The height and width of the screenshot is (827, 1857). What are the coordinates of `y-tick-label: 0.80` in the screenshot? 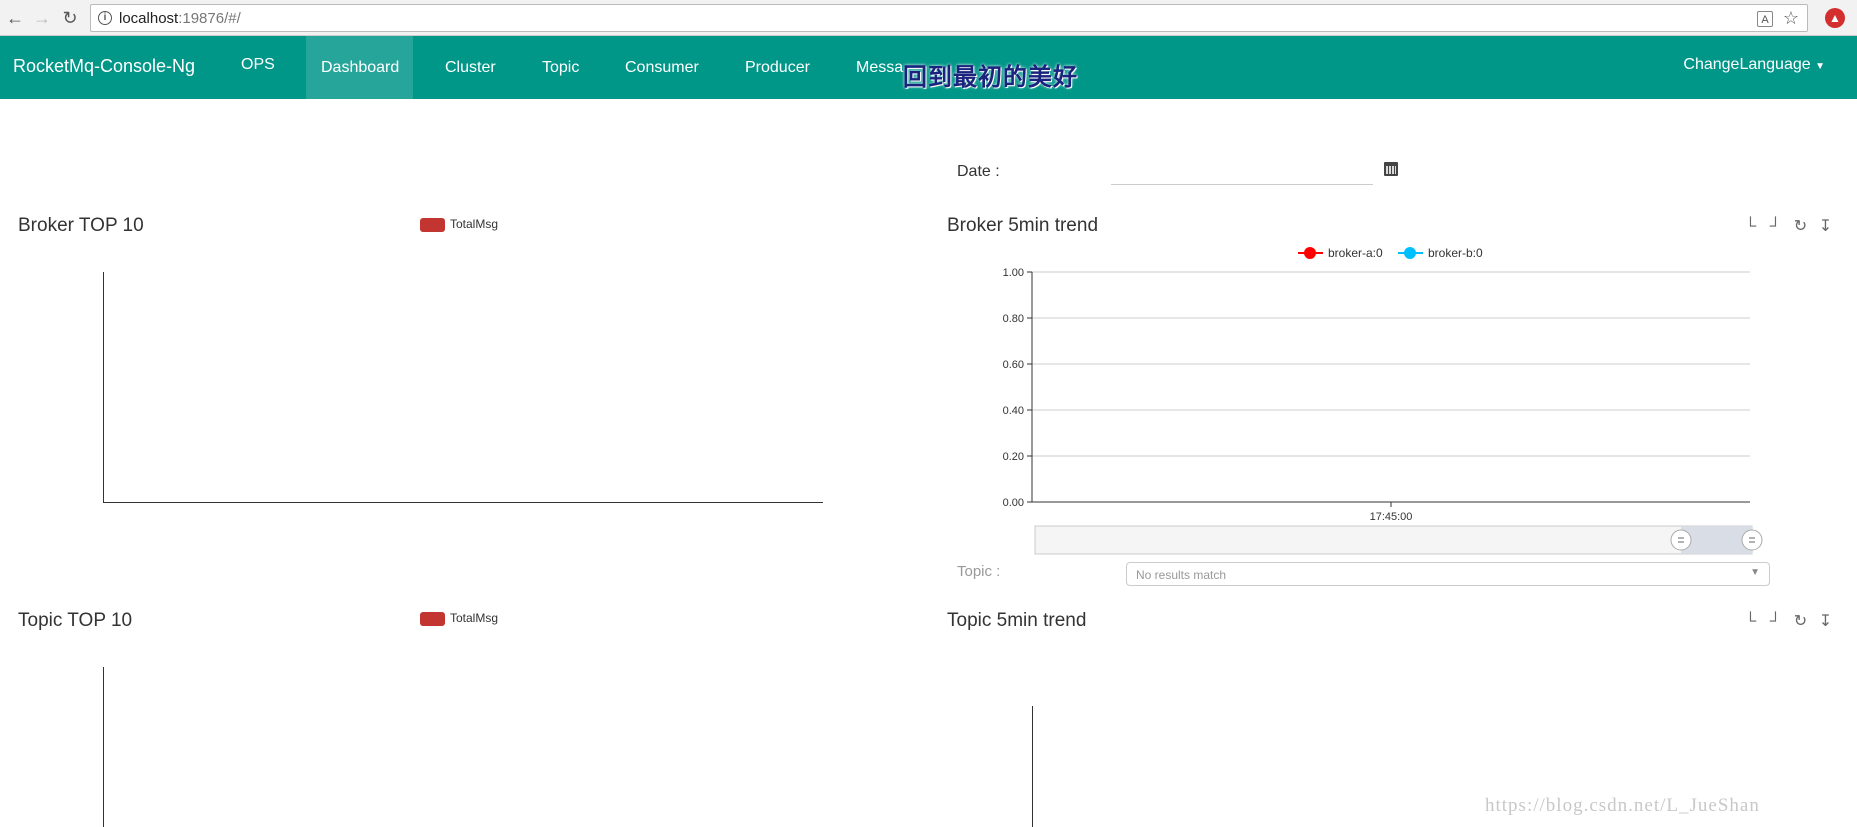 It's located at (1013, 319).